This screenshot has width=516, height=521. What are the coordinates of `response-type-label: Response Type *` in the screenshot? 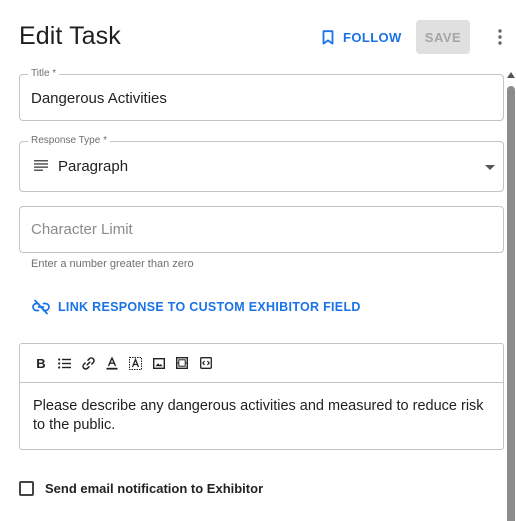 It's located at (69, 141).